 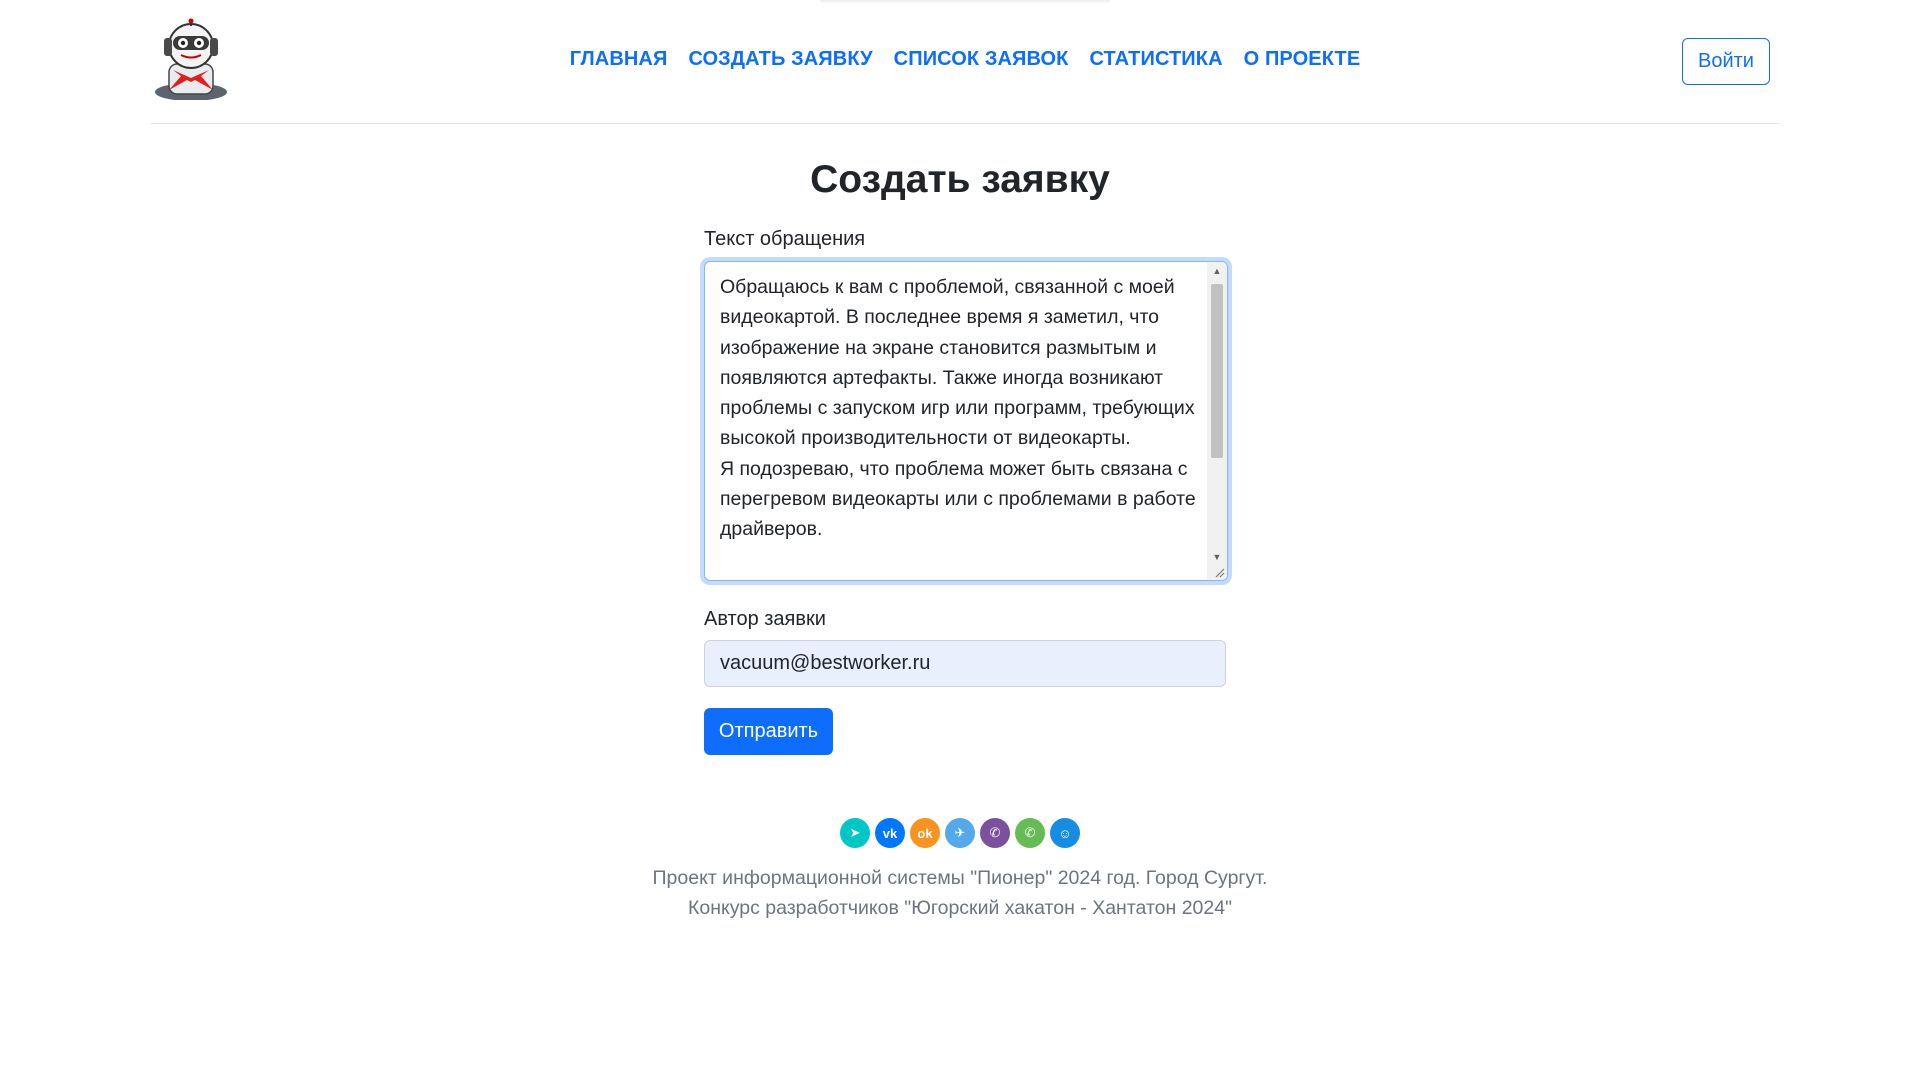 I want to click on text-field-label: Текст обращения, so click(x=785, y=239).